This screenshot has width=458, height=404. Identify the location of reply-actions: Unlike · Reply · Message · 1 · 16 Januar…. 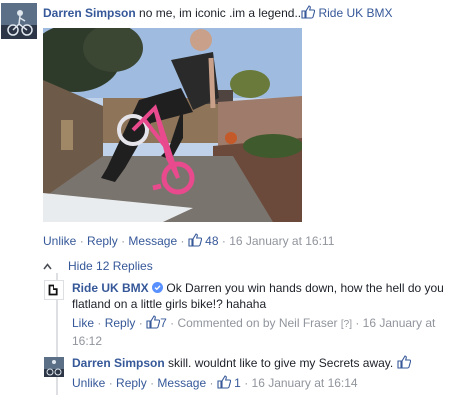
(215, 382).